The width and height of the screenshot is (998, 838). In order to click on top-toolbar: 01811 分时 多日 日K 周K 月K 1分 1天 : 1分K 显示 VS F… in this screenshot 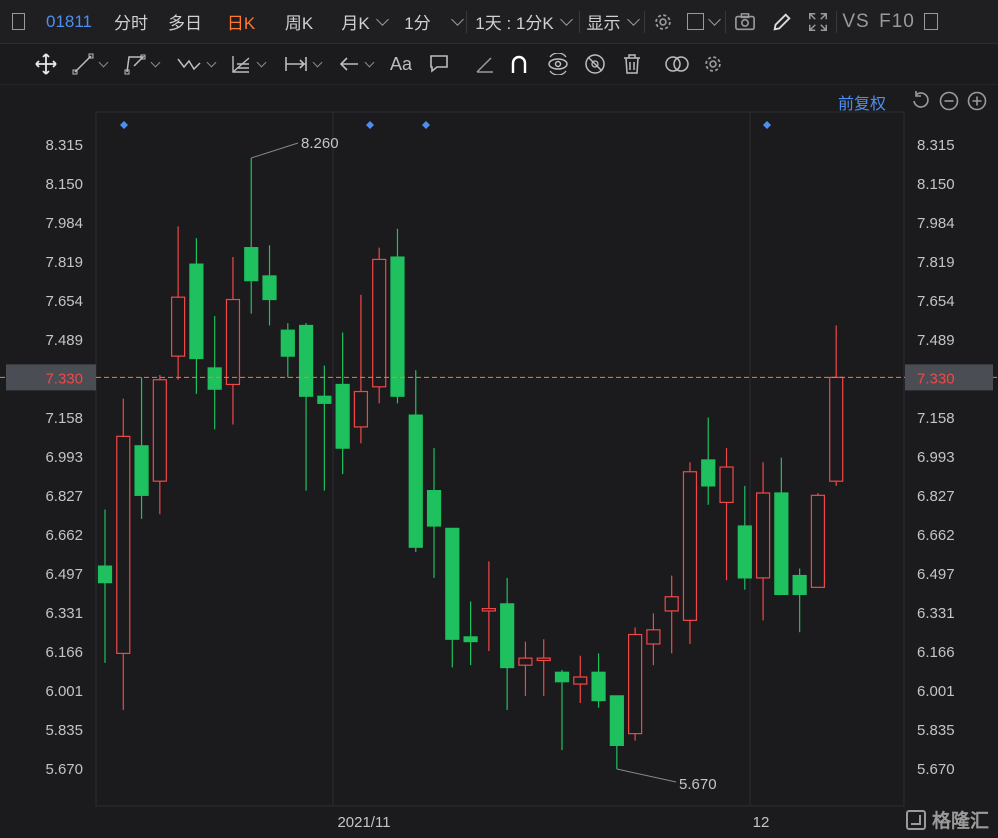, I will do `click(499, 22)`.